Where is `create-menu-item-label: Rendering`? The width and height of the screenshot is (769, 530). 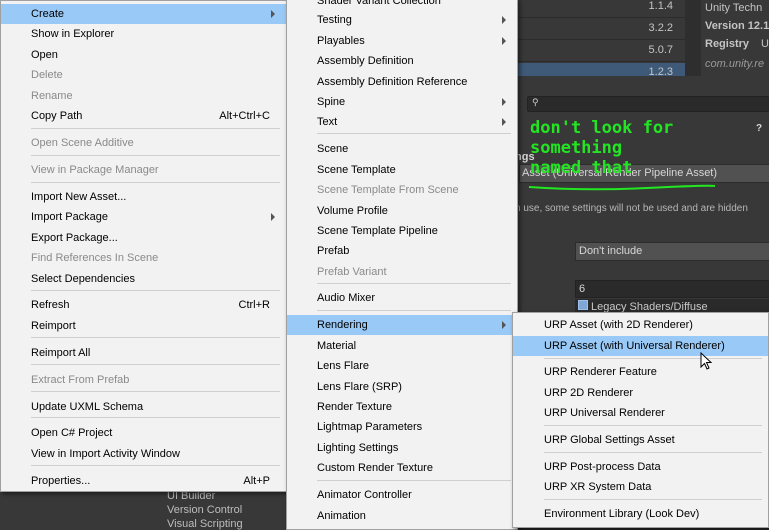
create-menu-item-label: Rendering is located at coordinates (342, 325).